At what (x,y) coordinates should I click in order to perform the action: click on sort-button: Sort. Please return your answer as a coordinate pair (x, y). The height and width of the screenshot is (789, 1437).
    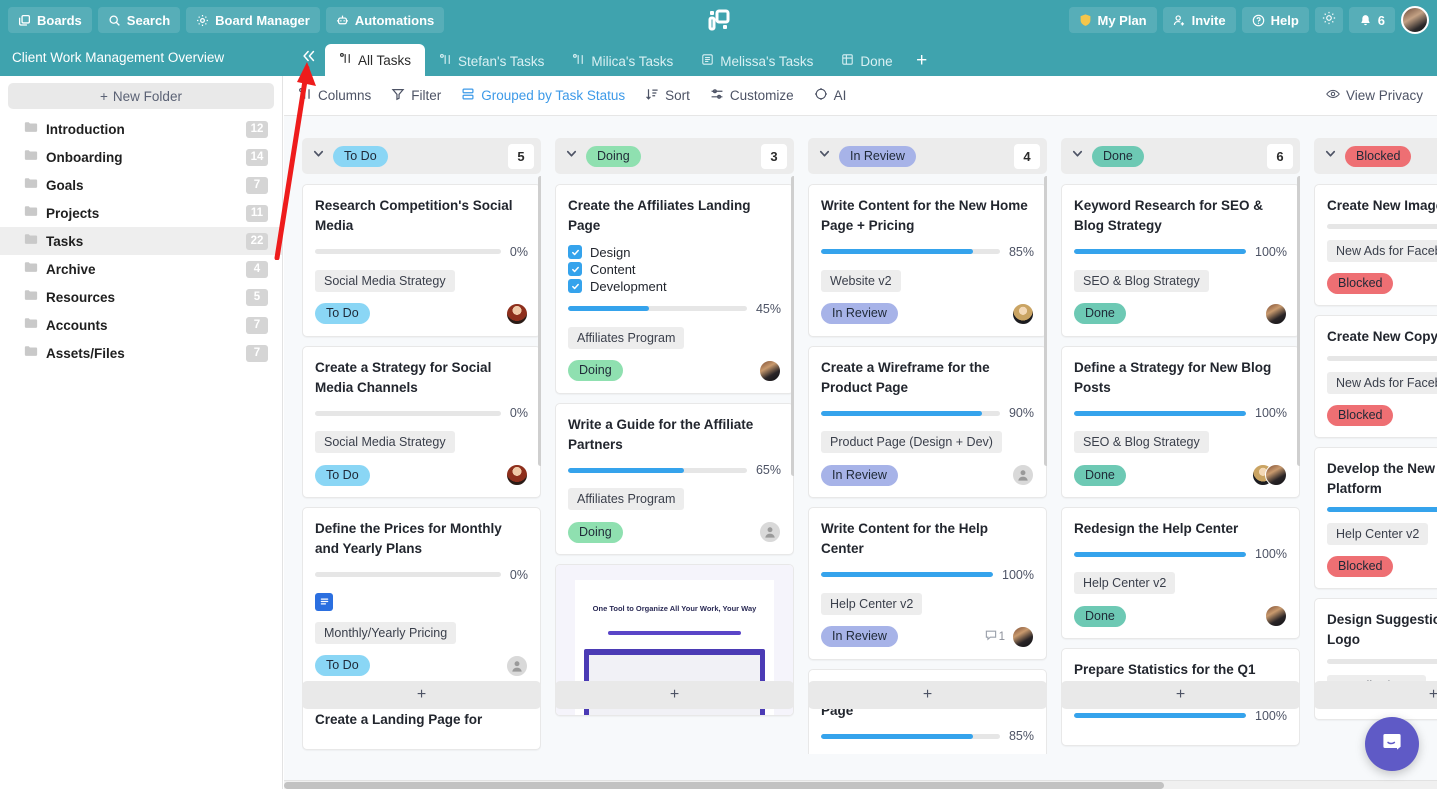
    Looking at the image, I should click on (667, 95).